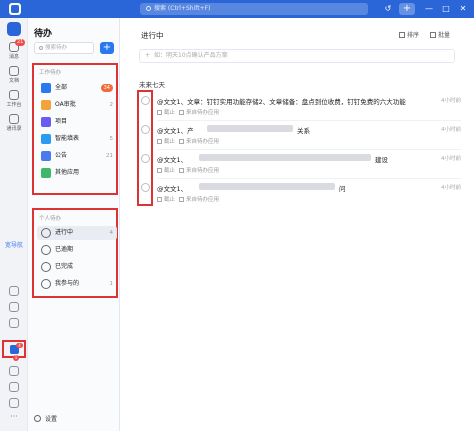 The height and width of the screenshot is (431, 474). I want to click on work-section-label: 工作待办, so click(50, 73).